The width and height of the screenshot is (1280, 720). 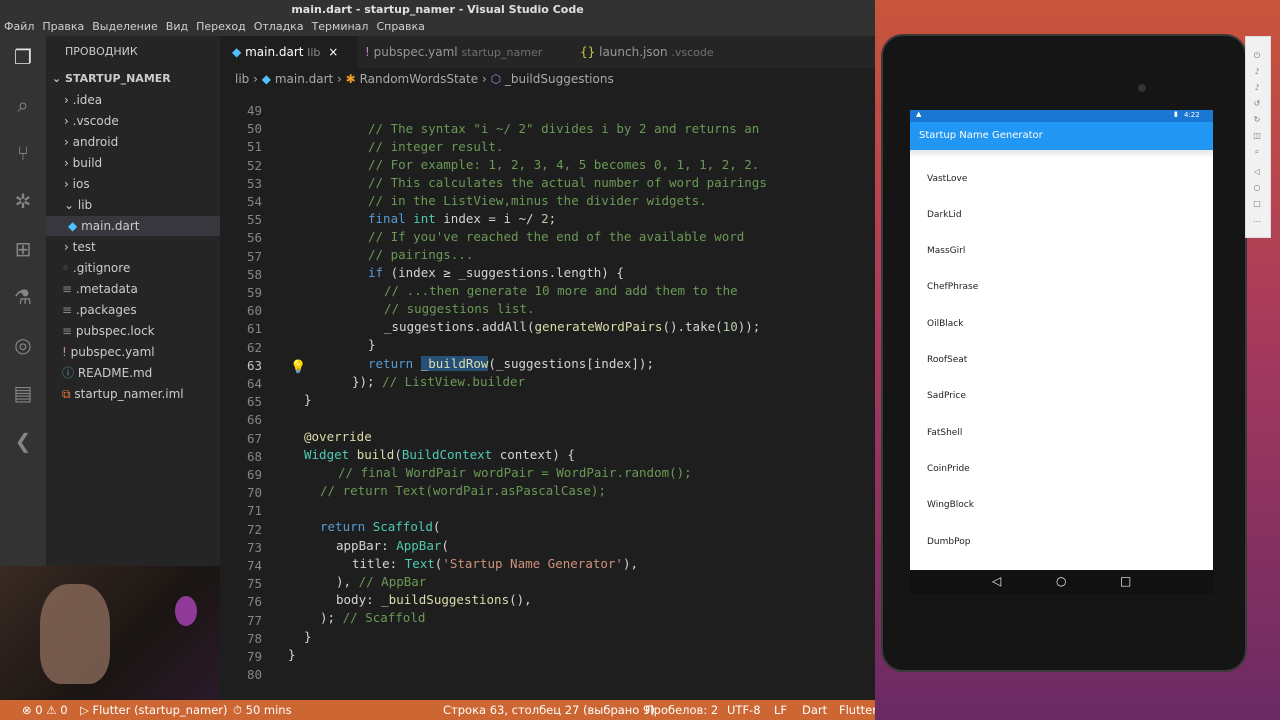 I want to click on timer-indicator: ⏱ 50 mins, so click(x=262, y=710).